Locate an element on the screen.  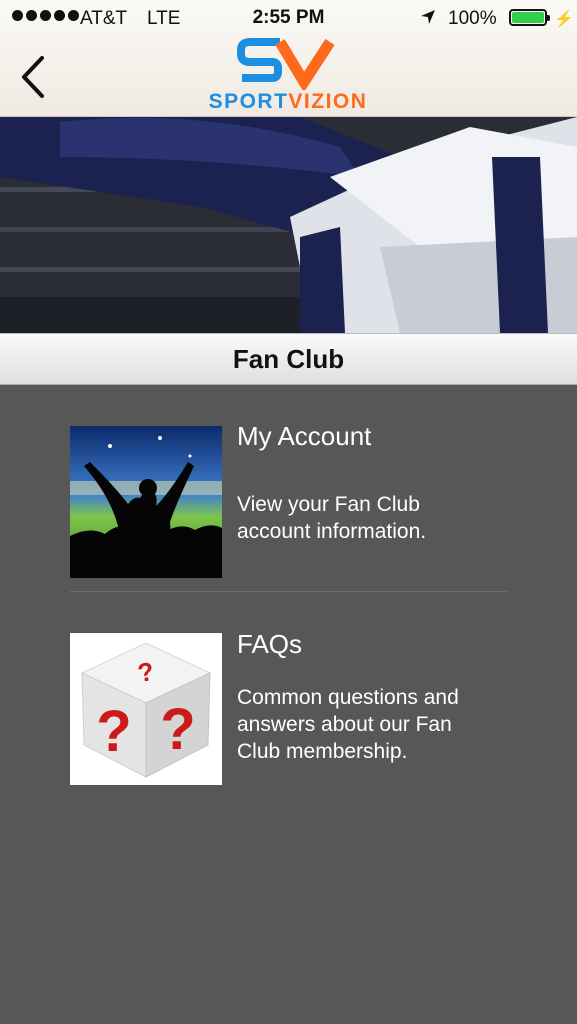
list-divider is located at coordinates (288, 591).